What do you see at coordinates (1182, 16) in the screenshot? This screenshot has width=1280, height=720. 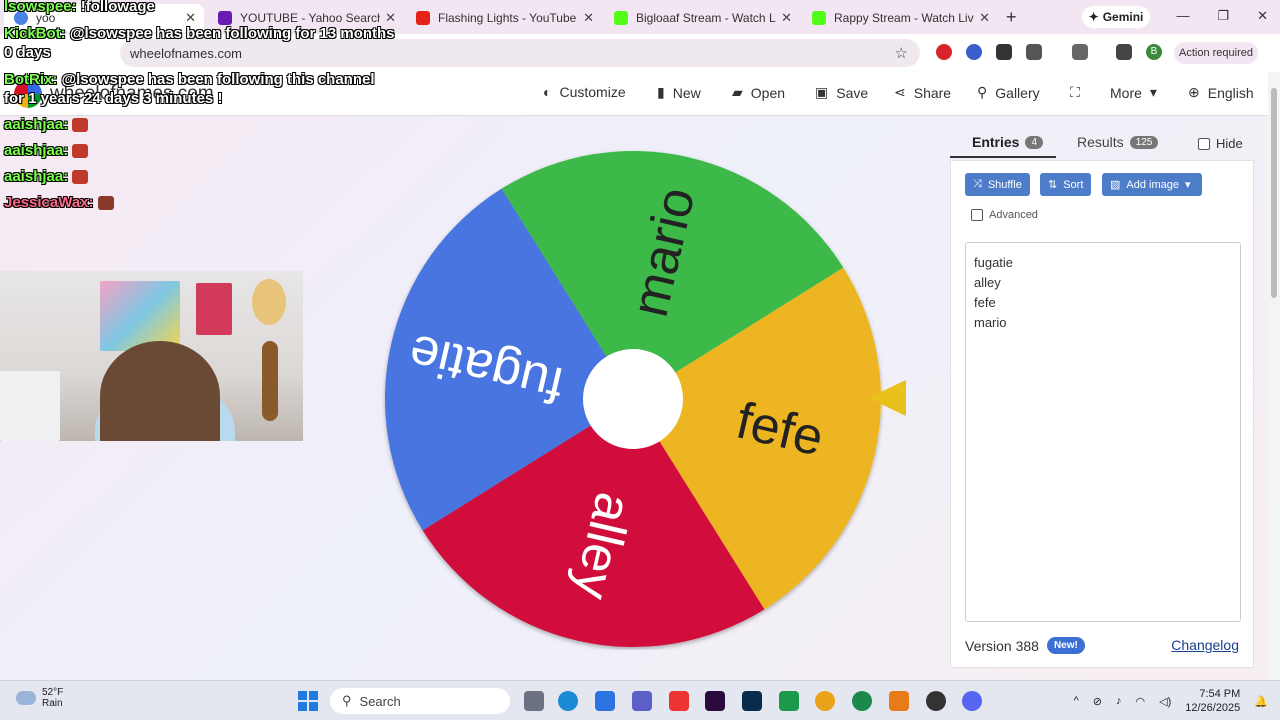 I see `minimize-icon: —` at bounding box center [1182, 16].